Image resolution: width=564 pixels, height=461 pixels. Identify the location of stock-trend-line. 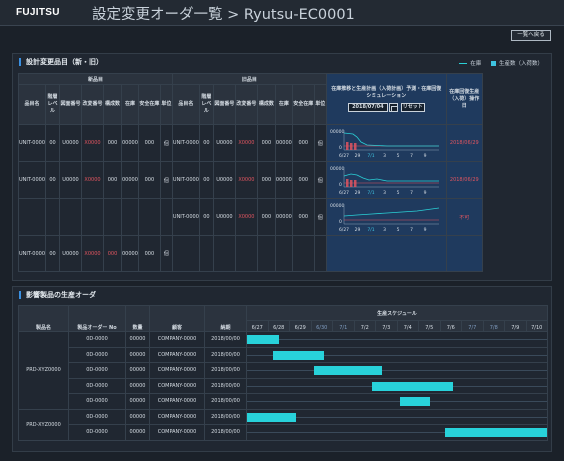
(392, 212).